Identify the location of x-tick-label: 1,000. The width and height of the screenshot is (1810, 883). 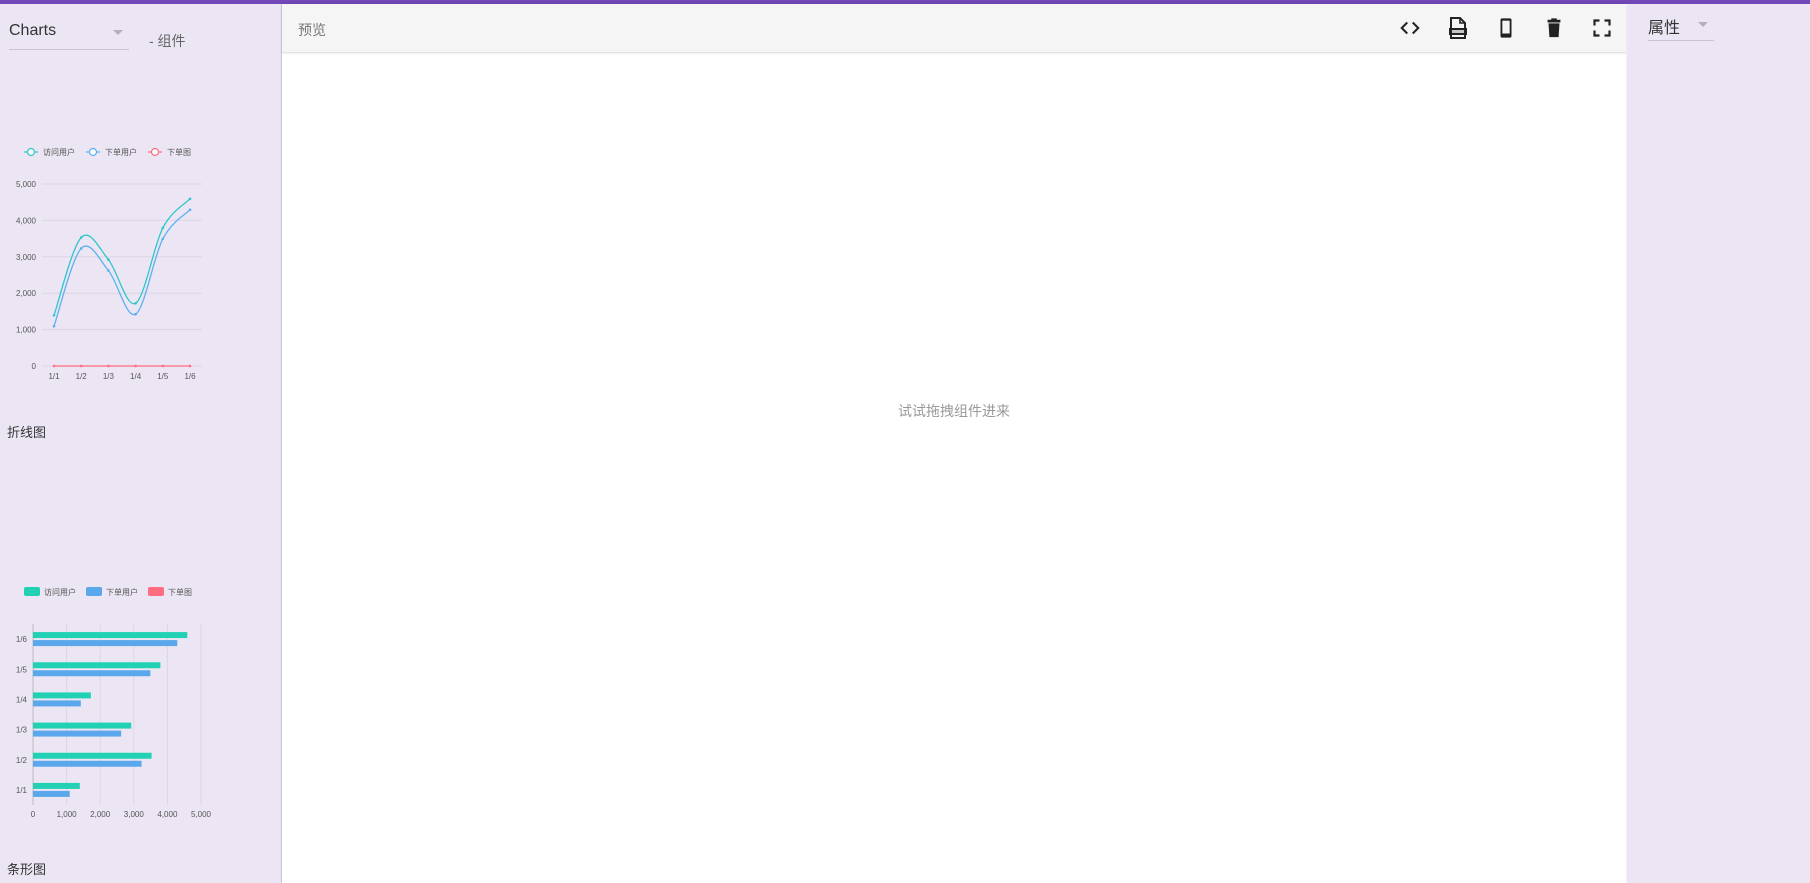
(67, 814).